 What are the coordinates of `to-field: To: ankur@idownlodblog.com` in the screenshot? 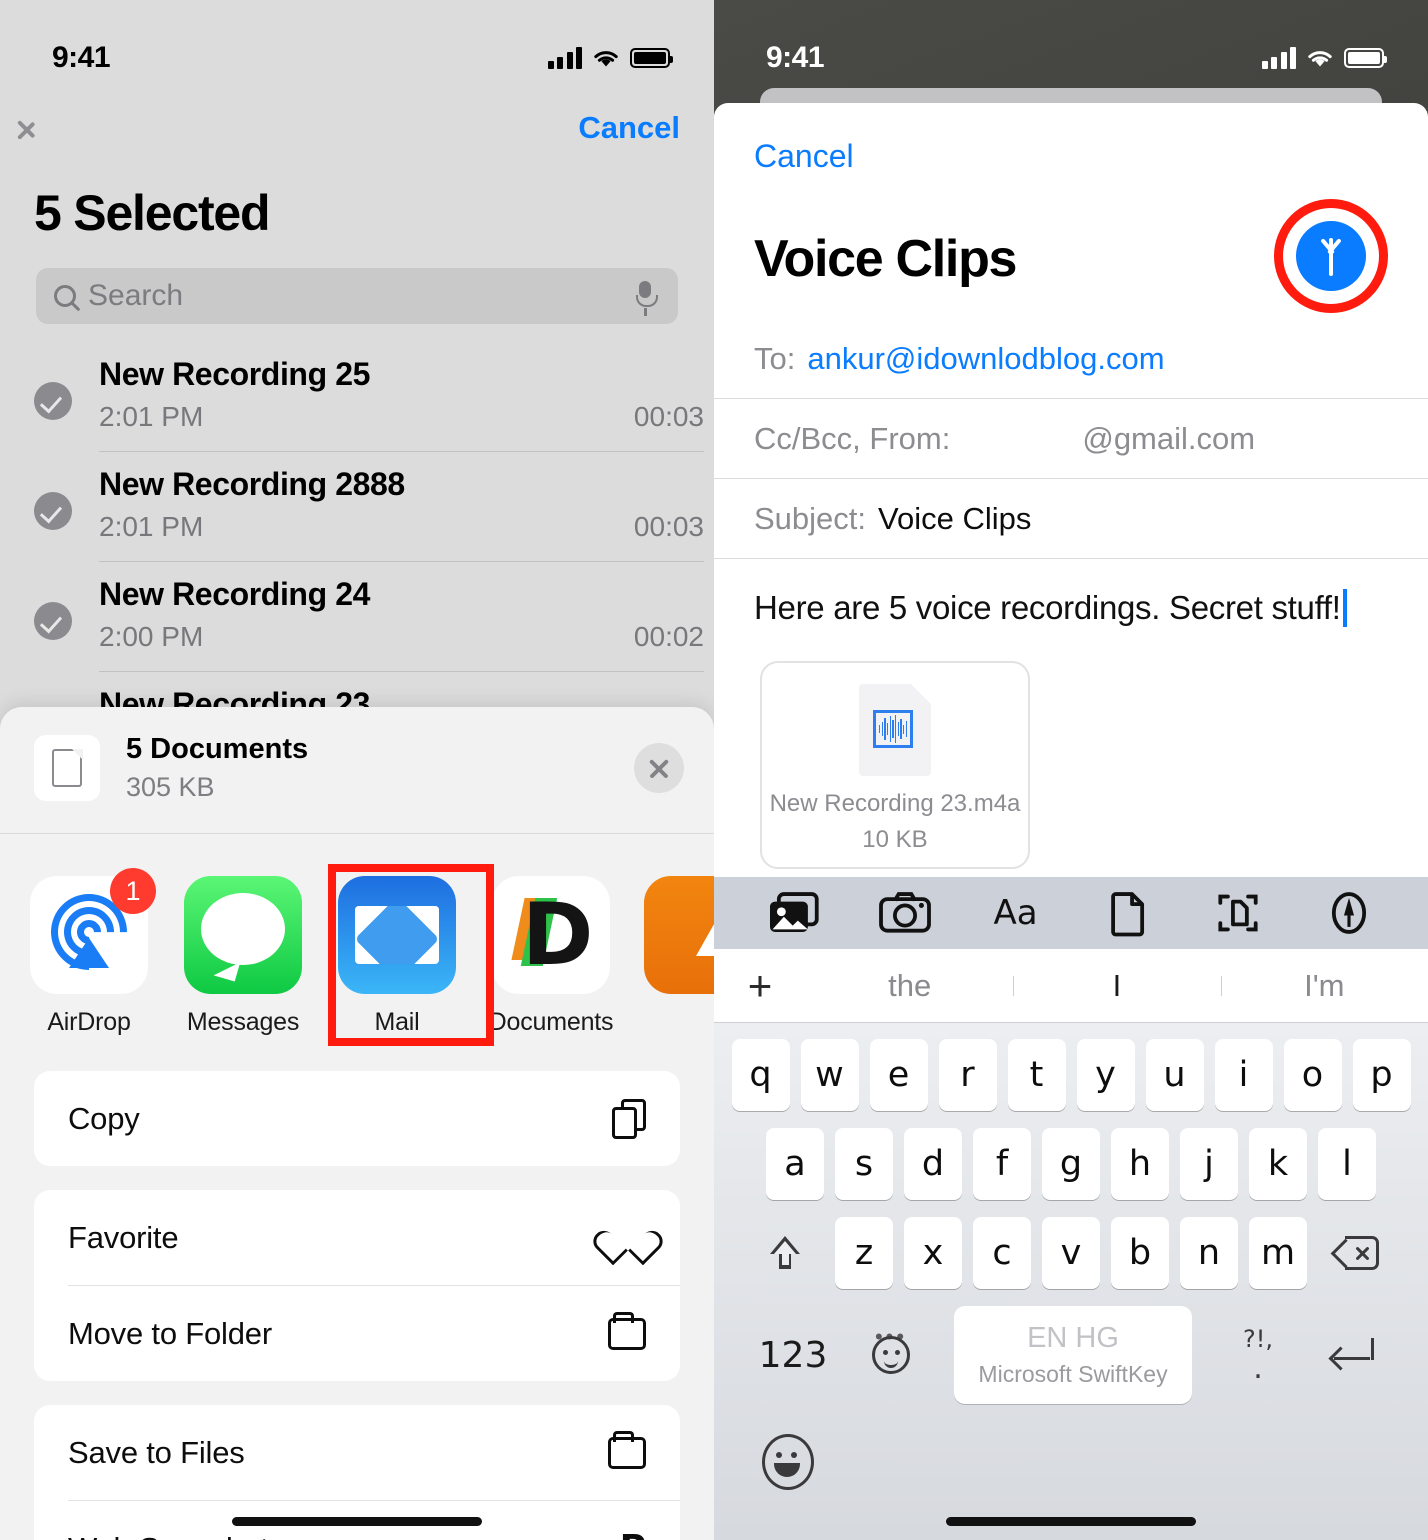 It's located at (1071, 359).